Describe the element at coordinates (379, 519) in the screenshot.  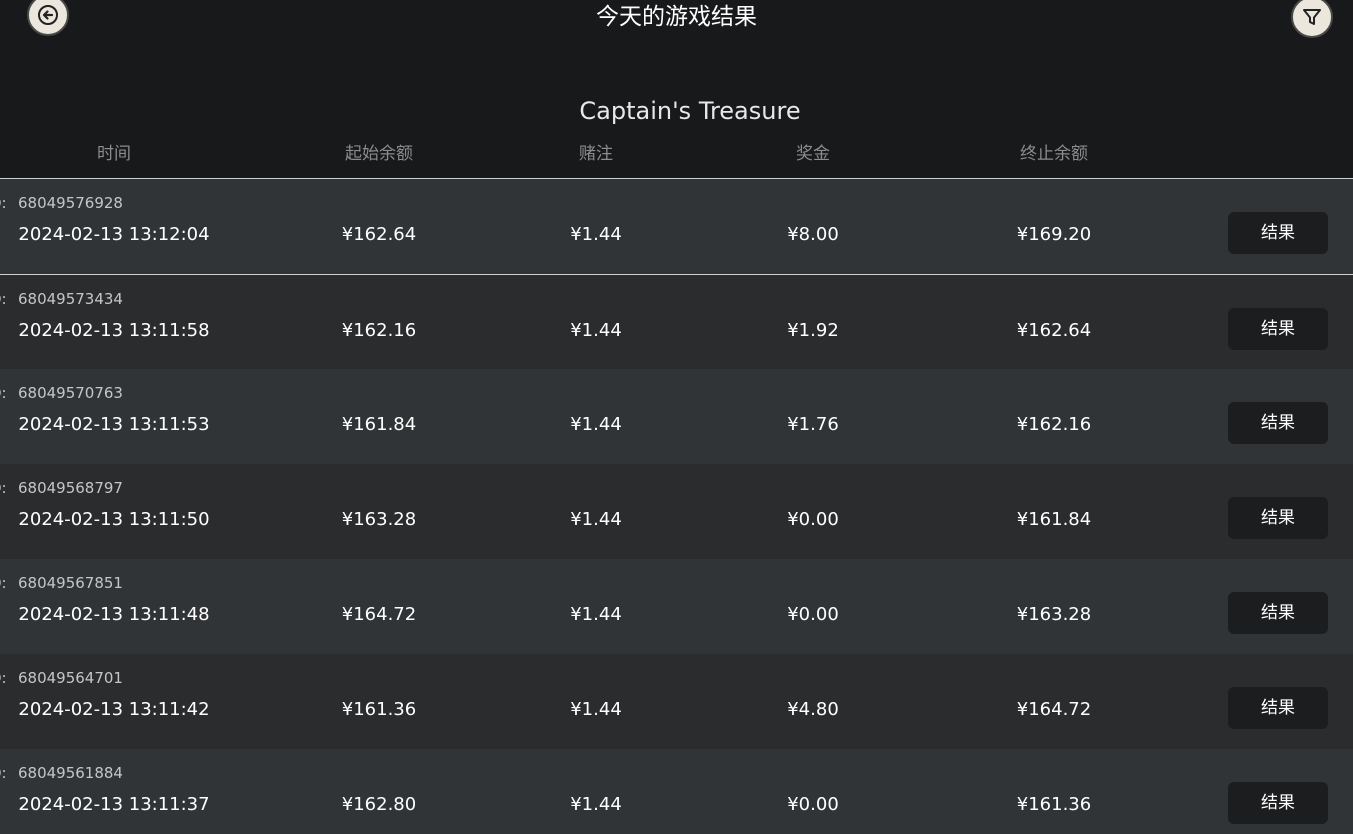
I see `cell-start-balance: ¥163.28` at that location.